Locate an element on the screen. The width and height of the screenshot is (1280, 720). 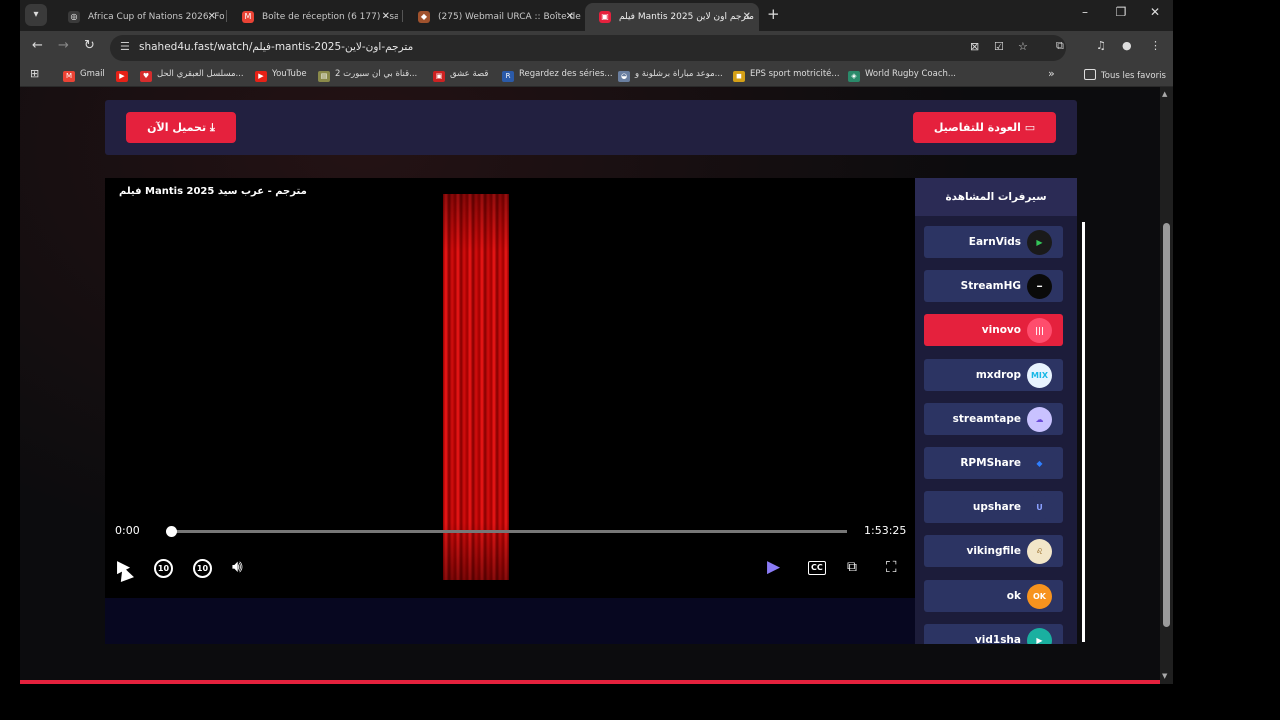
watch-top-bar: تحميل الآن ⤓ العودة للتفاصيل ▭ is located at coordinates (591, 127).